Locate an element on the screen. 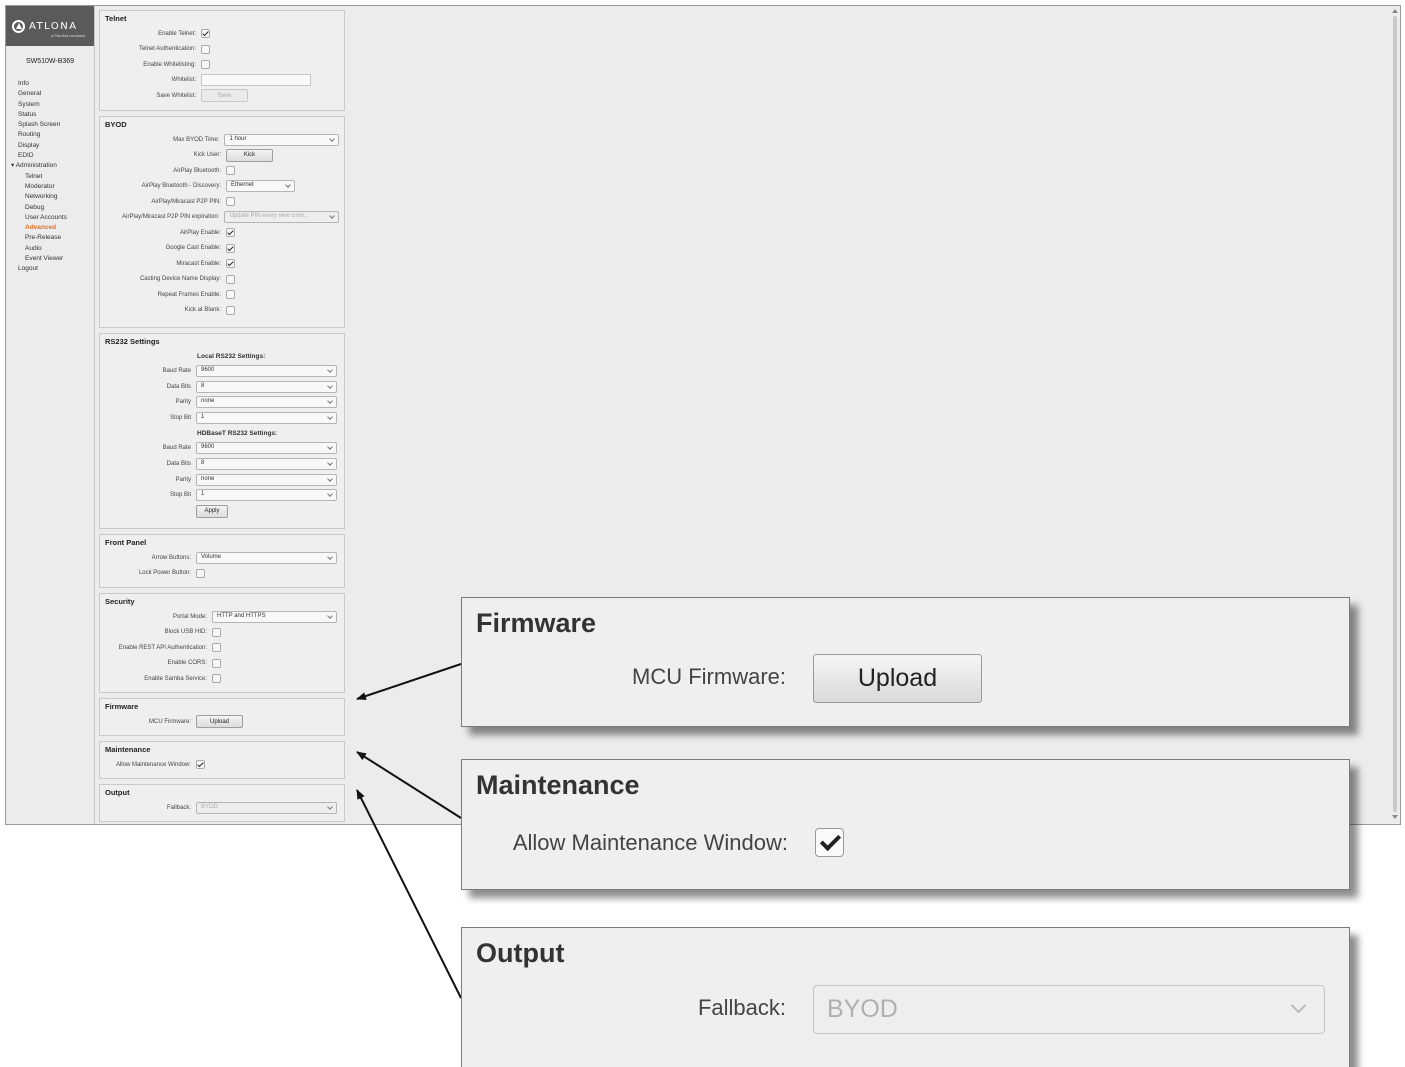 This screenshot has width=1405, height=1067. maintenance-arrow is located at coordinates (409, 785).